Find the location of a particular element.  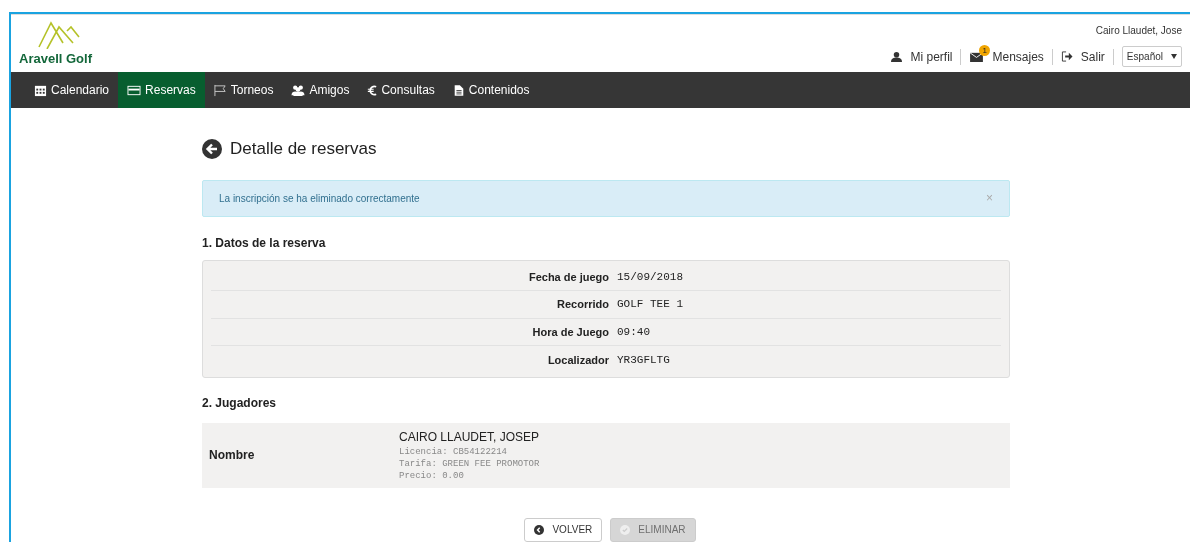

player-name: CAIRO LLAUDET, JOSEP is located at coordinates (469, 437).